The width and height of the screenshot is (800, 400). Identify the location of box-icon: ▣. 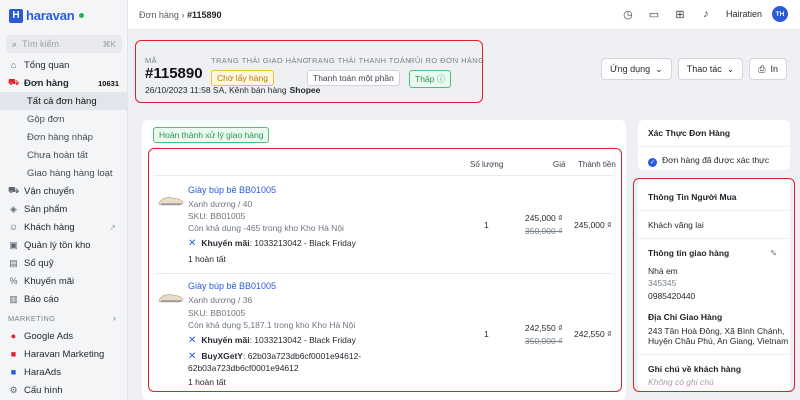
(13, 244).